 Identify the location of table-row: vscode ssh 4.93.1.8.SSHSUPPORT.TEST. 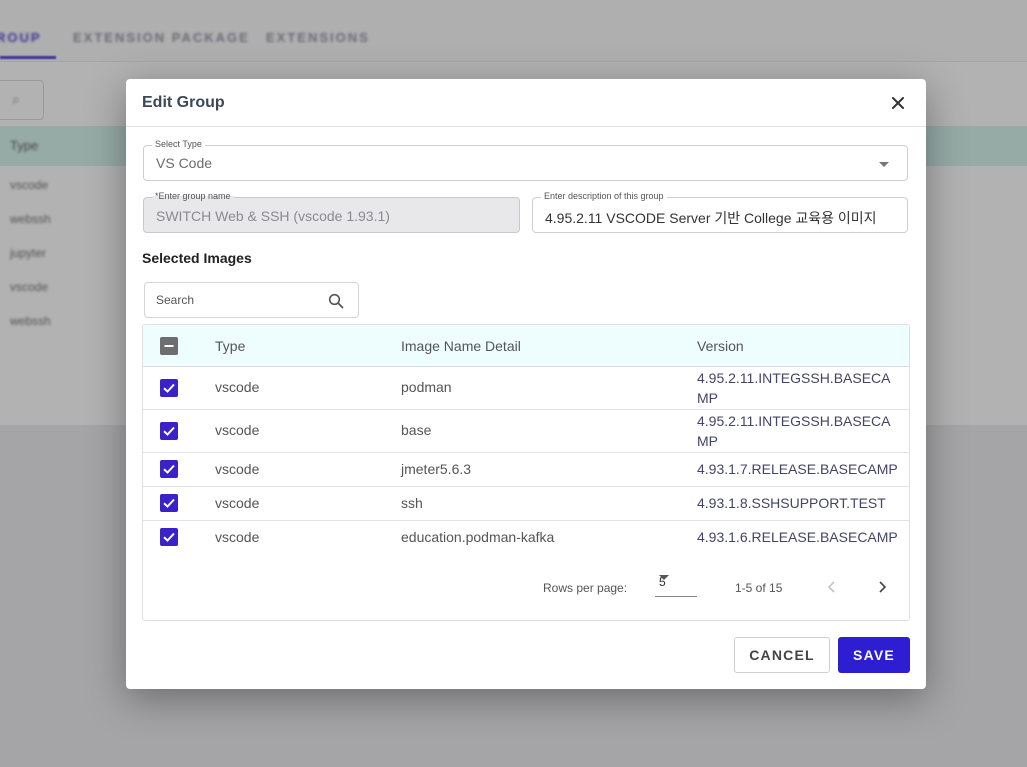
(526, 504).